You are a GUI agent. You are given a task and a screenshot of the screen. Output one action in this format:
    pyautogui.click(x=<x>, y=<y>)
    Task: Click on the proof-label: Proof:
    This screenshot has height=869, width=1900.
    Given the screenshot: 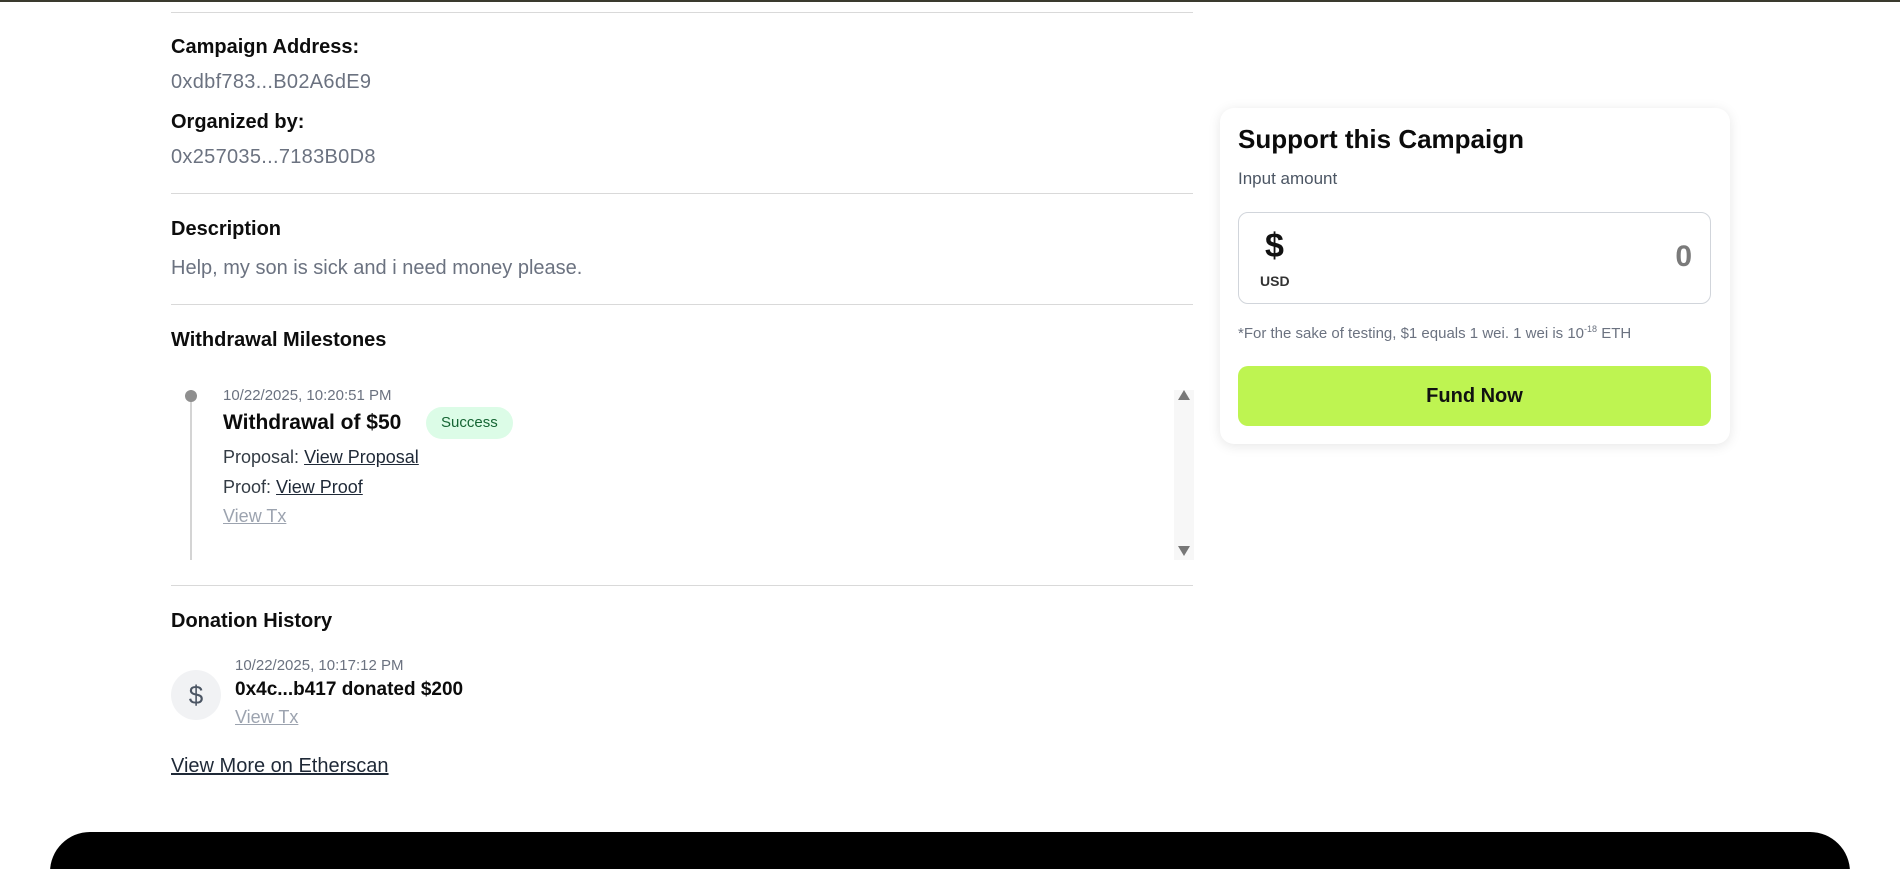 What is the action you would take?
    pyautogui.click(x=247, y=487)
    